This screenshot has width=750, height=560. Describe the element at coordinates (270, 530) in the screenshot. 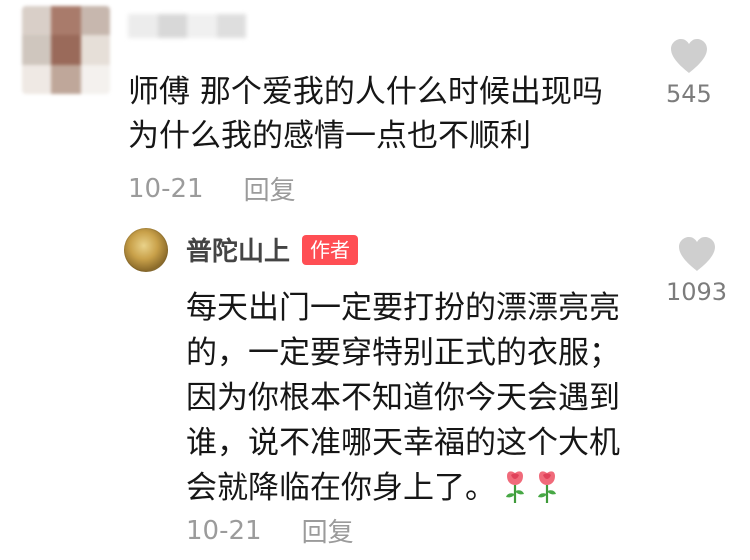

I see `reply-meta: 10-21 回复` at that location.